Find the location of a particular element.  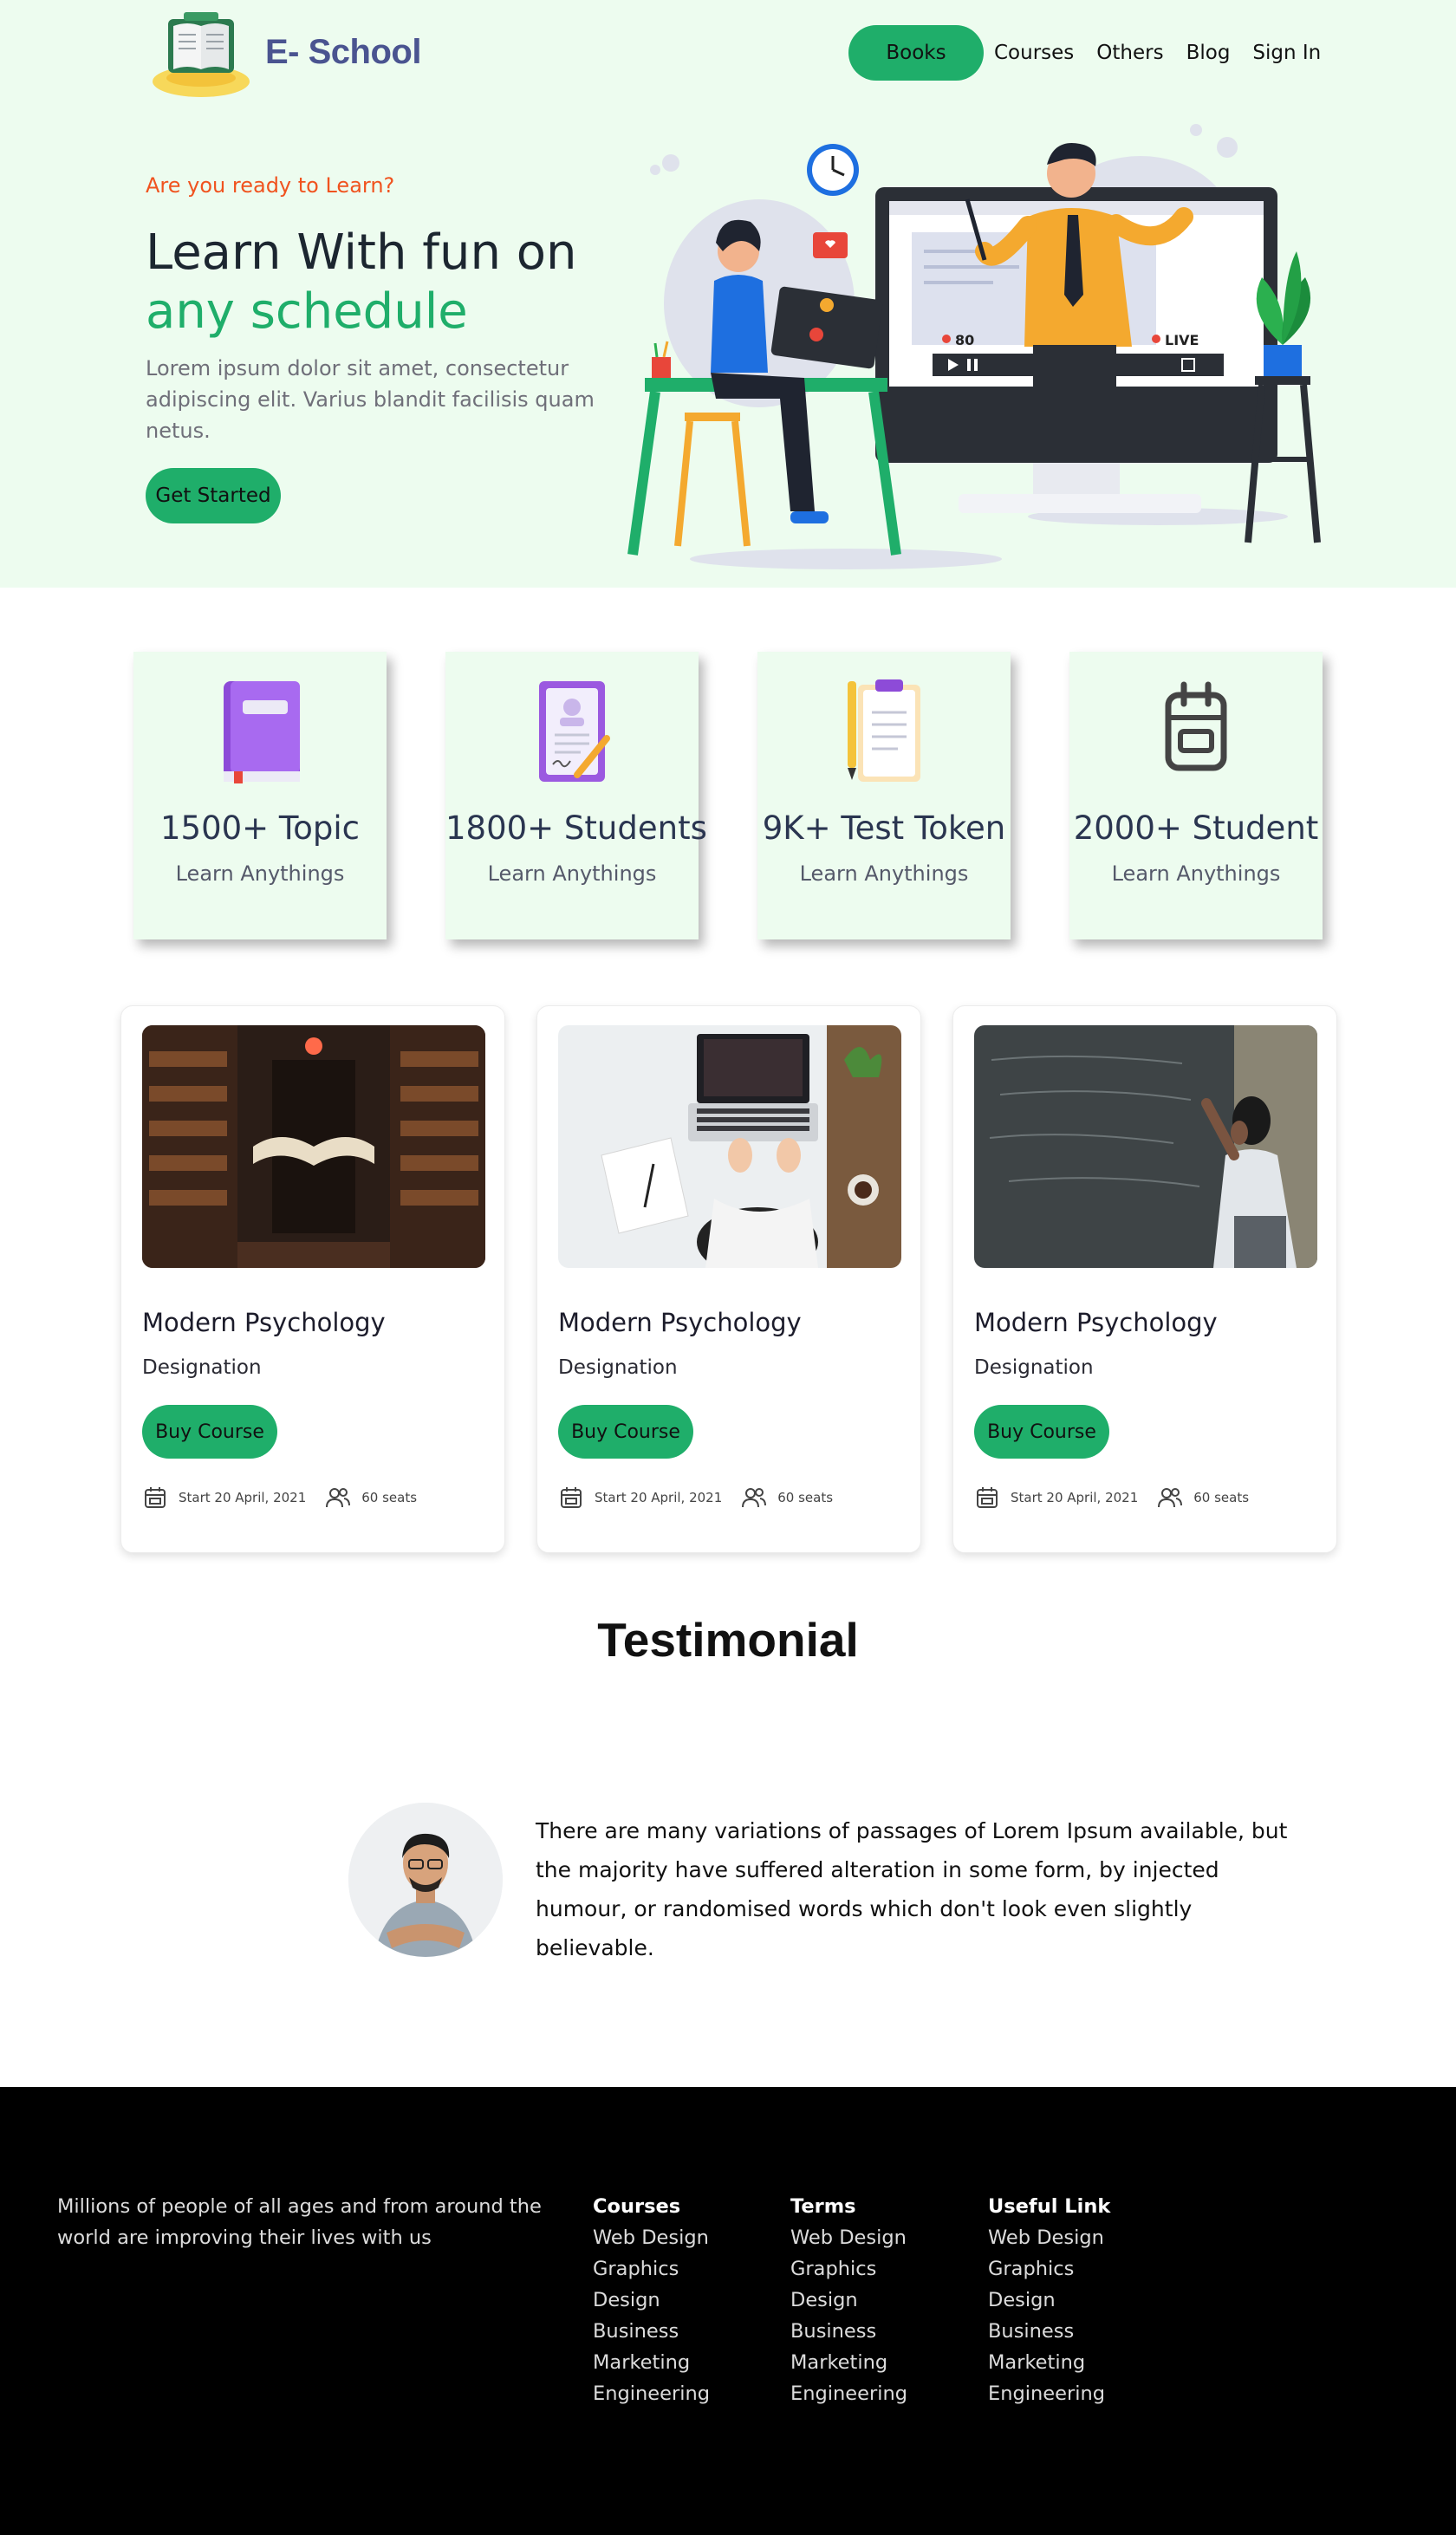

footer-column-heading: Terms is located at coordinates (823, 2206).